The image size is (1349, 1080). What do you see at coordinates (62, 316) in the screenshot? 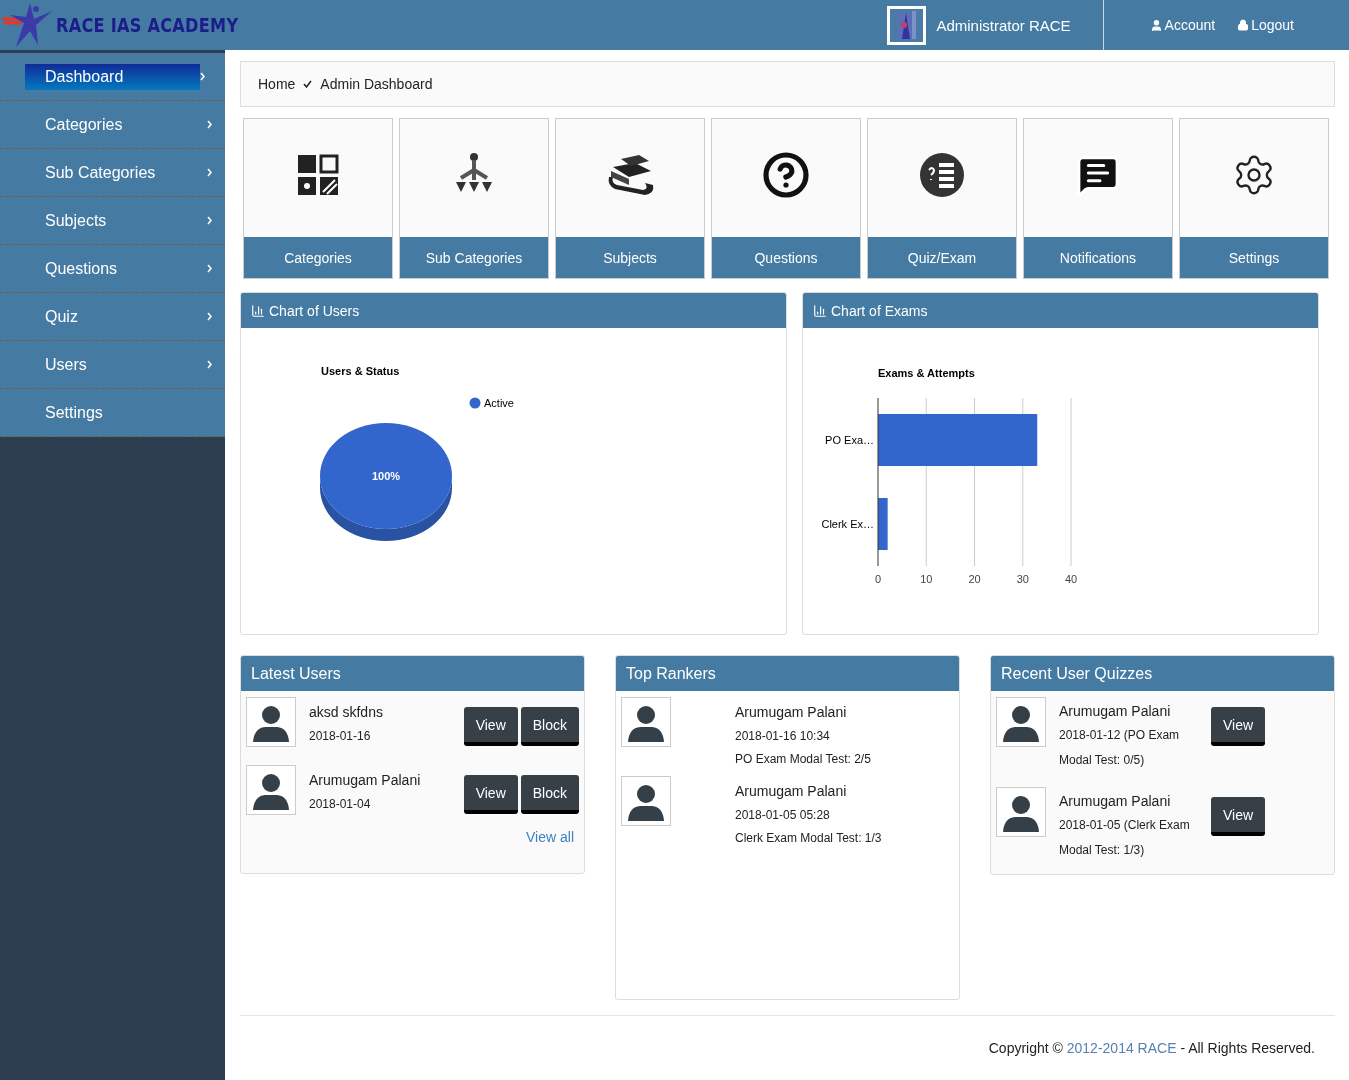
I see `sidebar-label: Quiz` at bounding box center [62, 316].